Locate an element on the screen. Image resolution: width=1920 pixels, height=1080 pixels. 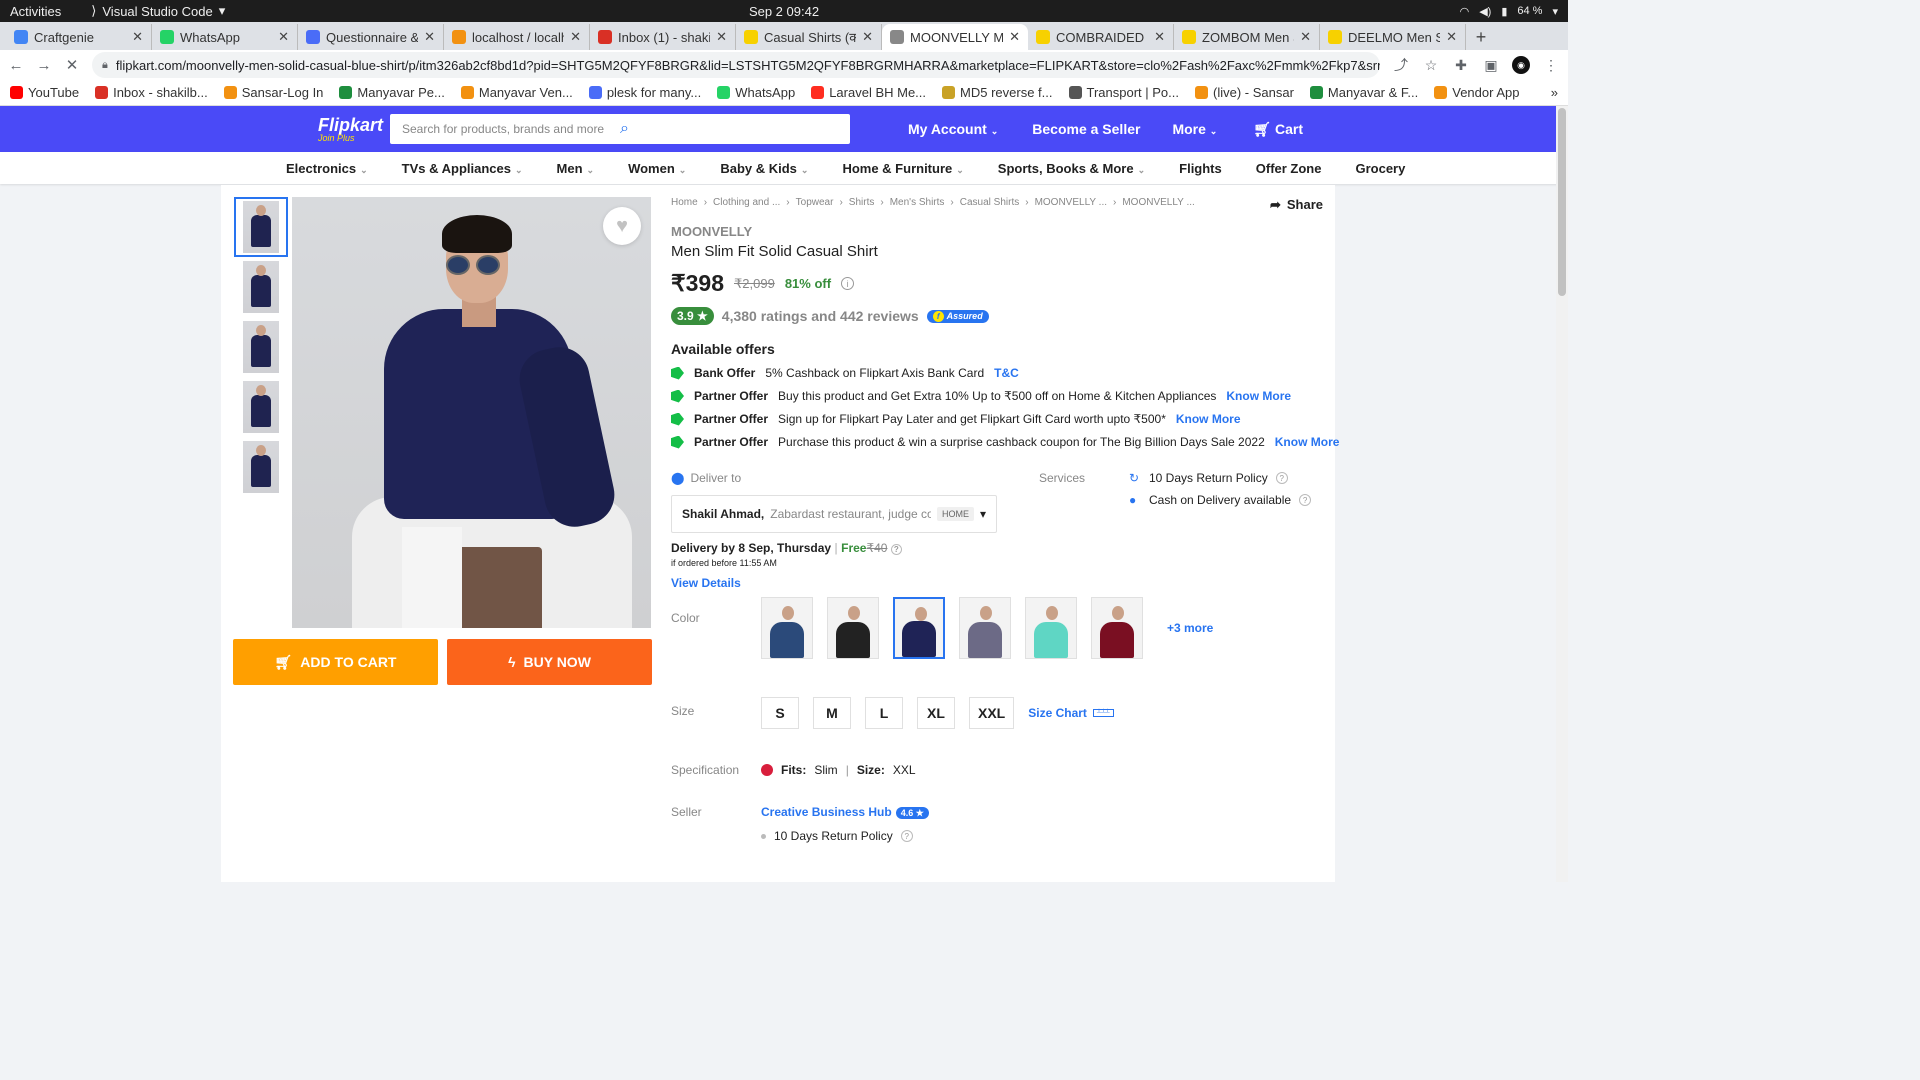
breadcrumb-item: Casual Shirts is located at coordinates (989, 202).